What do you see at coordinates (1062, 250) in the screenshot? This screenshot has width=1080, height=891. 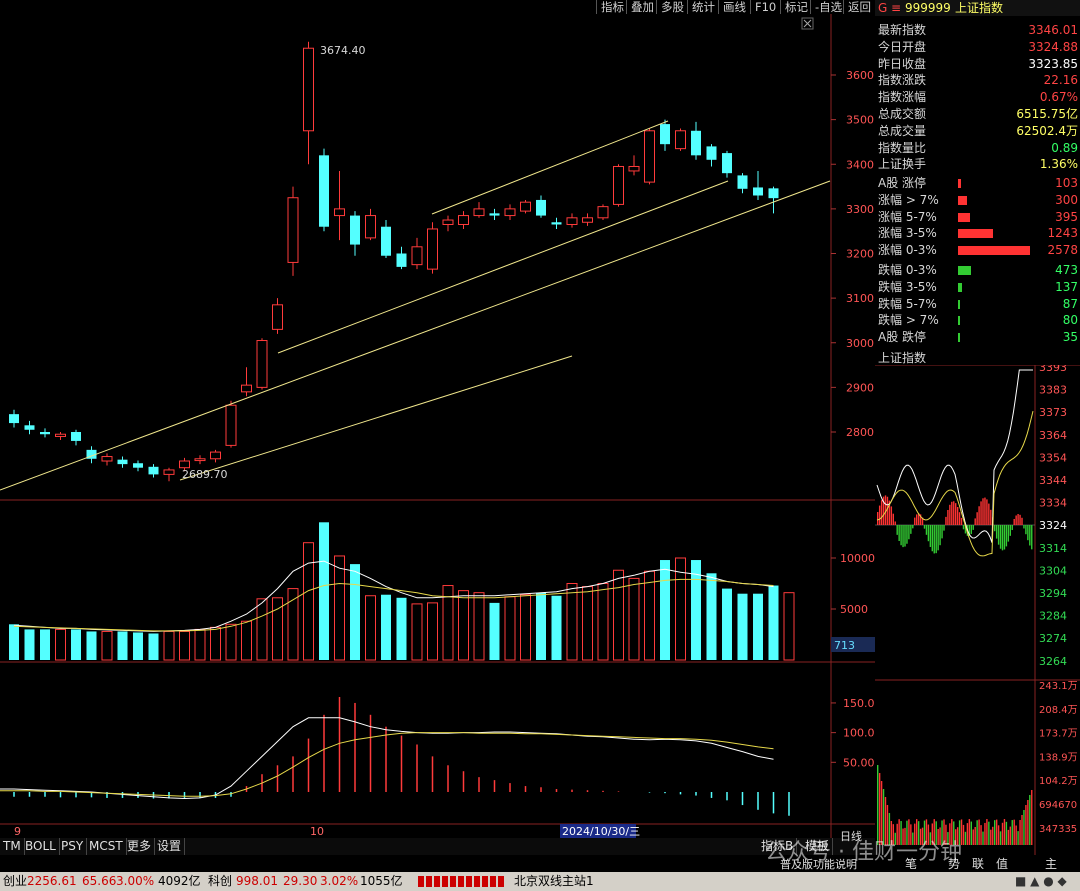 I see `distribution-value: 2578` at bounding box center [1062, 250].